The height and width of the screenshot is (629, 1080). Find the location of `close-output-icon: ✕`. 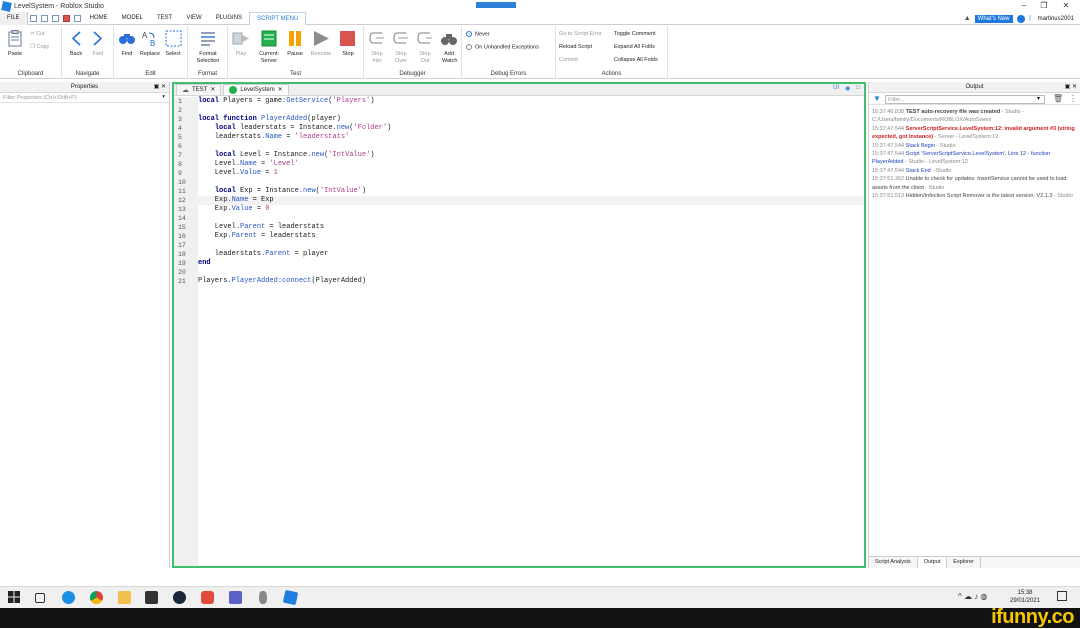

close-output-icon: ✕ is located at coordinates (1074, 87).